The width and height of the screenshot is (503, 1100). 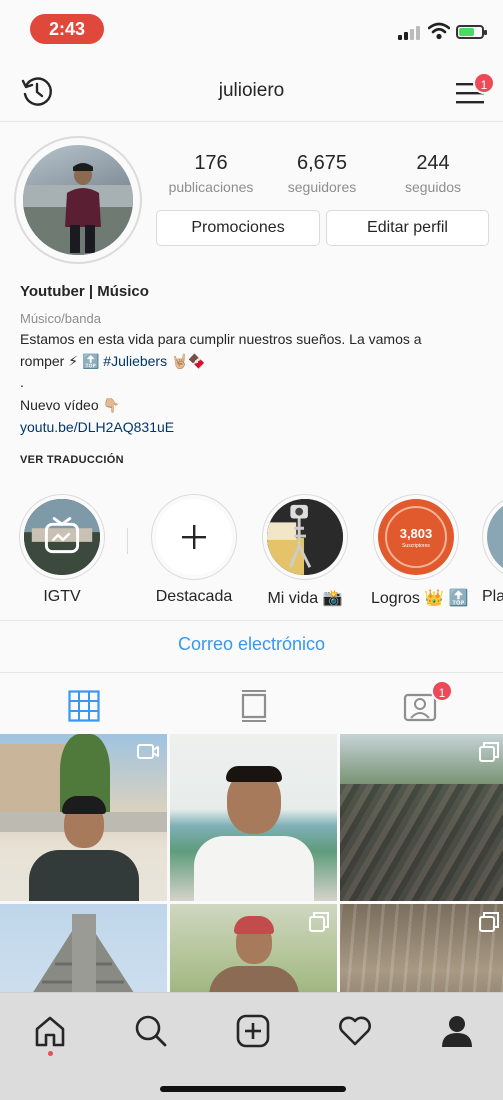 What do you see at coordinates (416, 533) in the screenshot?
I see `subscribers-count: 3,803` at bounding box center [416, 533].